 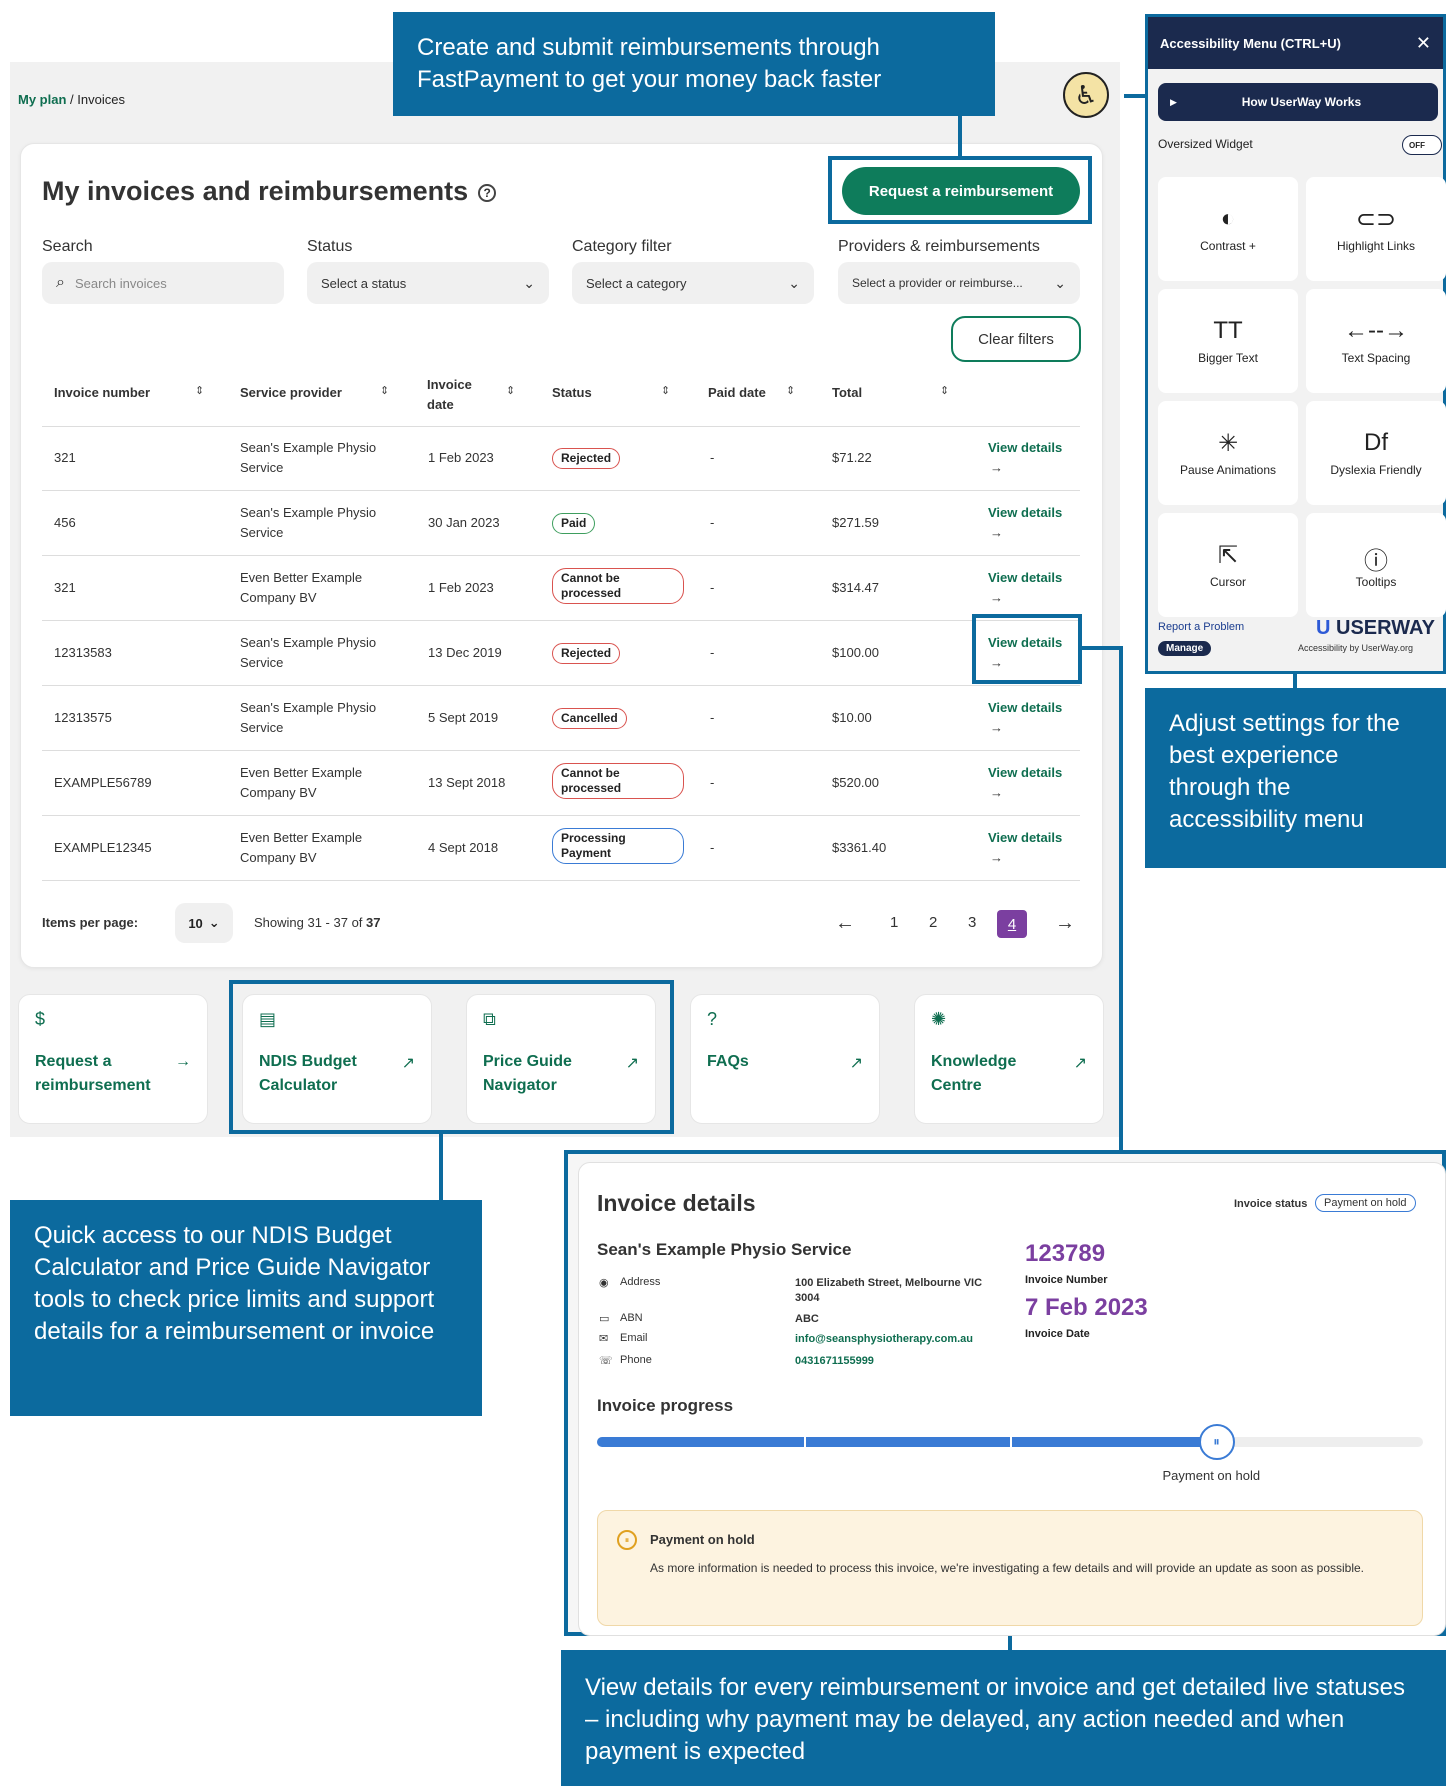 What do you see at coordinates (1065, 923) in the screenshot?
I see `next-page-icon: →` at bounding box center [1065, 923].